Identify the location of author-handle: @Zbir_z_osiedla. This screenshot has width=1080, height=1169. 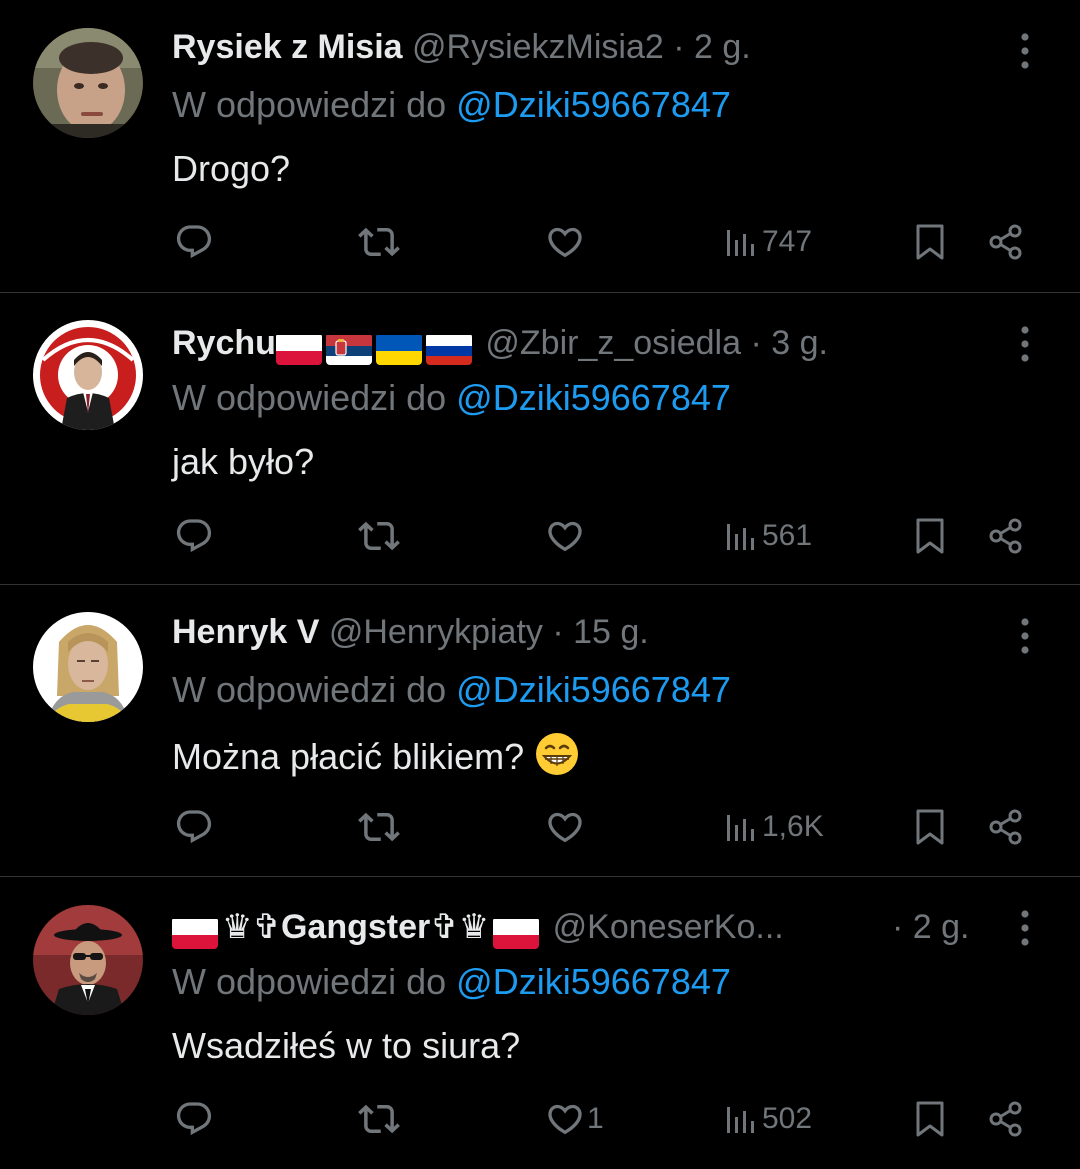
(613, 343).